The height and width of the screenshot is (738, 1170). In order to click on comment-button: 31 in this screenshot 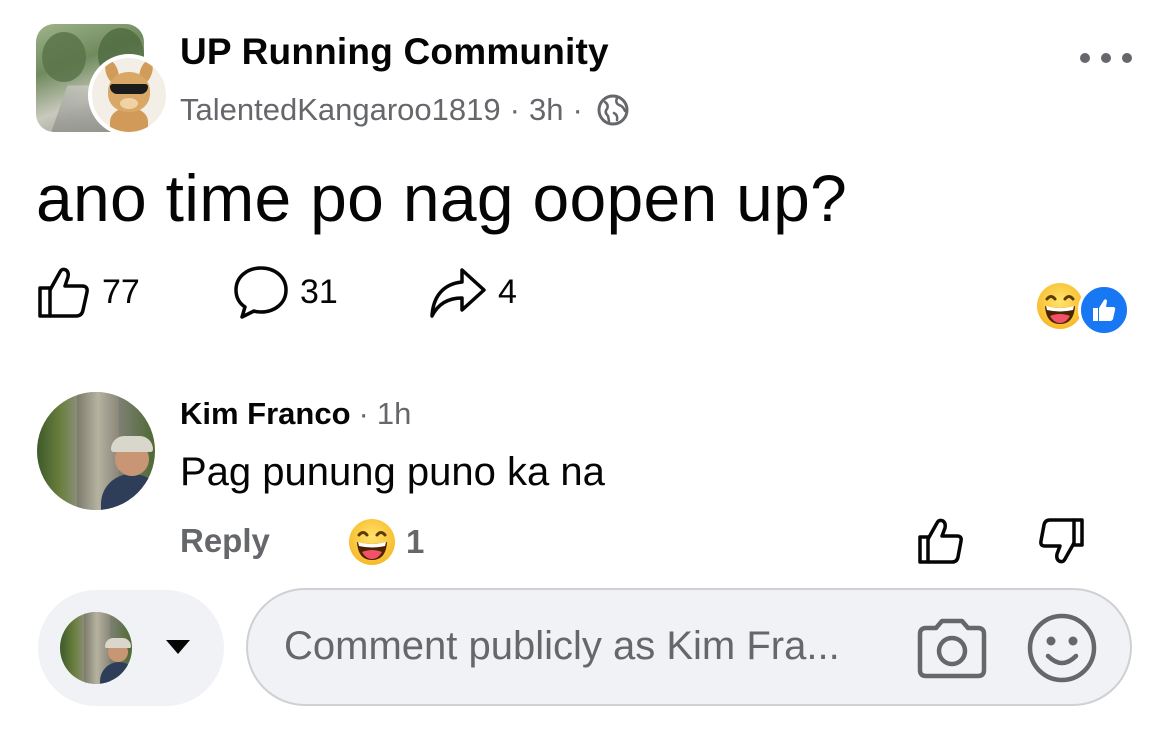, I will do `click(285, 292)`.